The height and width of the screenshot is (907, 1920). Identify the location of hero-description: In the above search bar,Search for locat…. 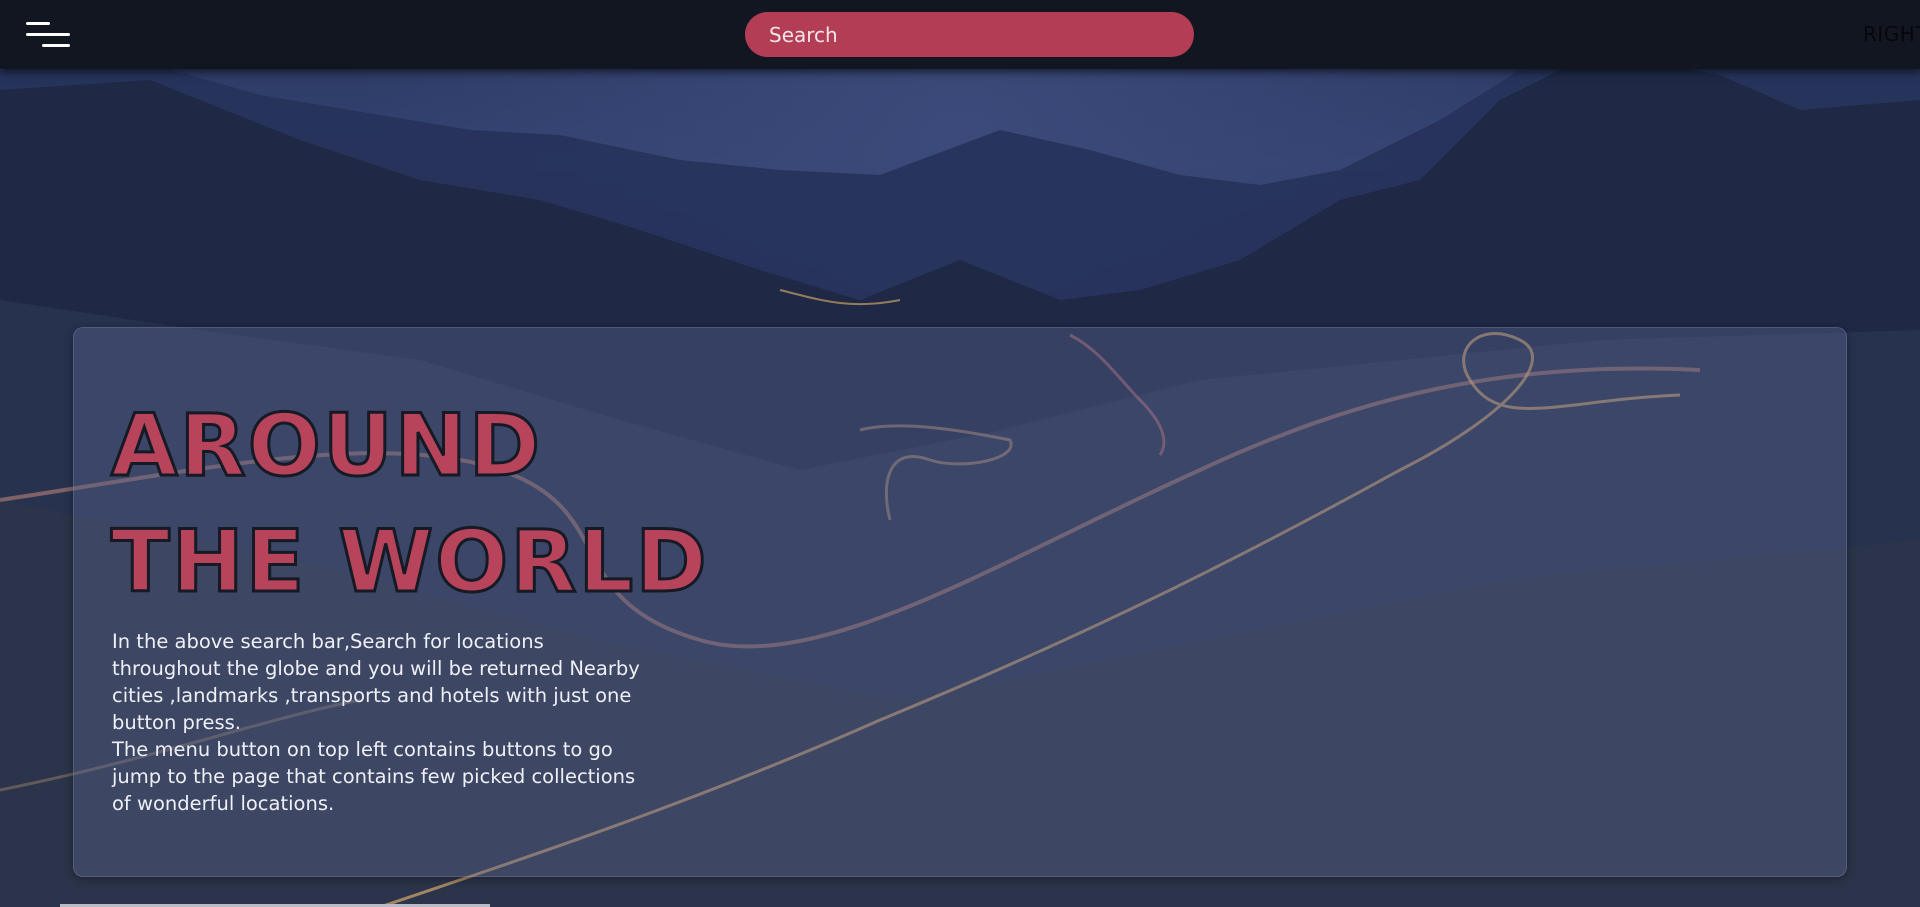
(382, 722).